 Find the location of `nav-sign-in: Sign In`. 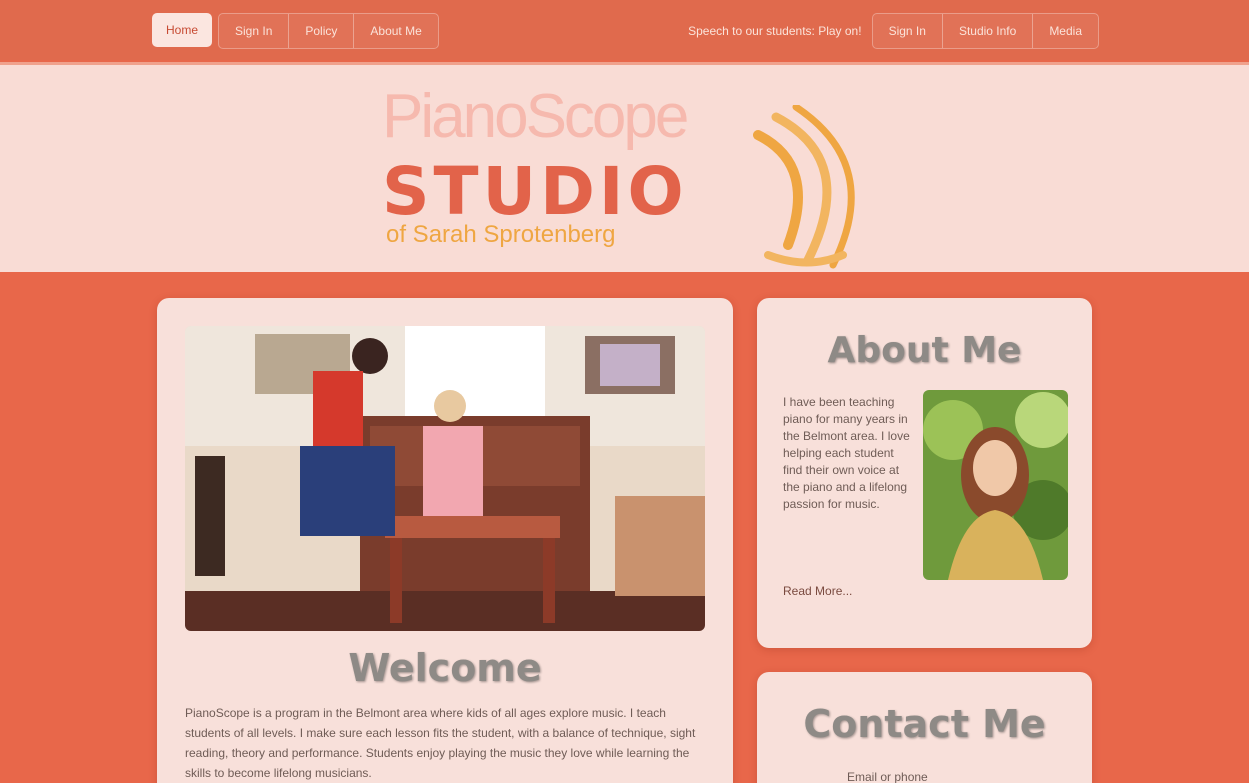

nav-sign-in: Sign In is located at coordinates (254, 31).